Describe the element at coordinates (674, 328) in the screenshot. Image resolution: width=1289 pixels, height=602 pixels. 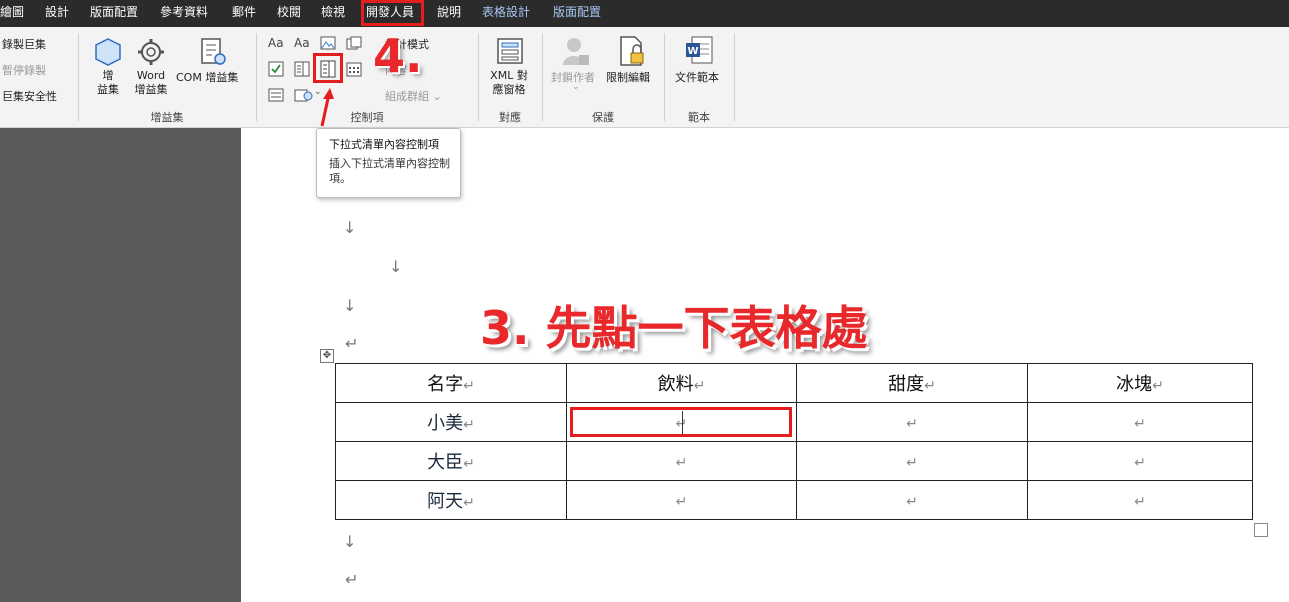
I see `step3-annotation: 3. 先點一下表格處` at that location.